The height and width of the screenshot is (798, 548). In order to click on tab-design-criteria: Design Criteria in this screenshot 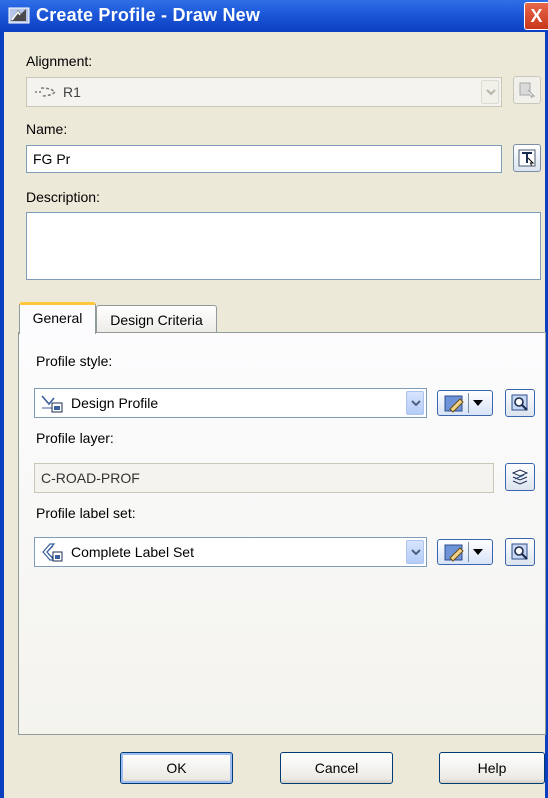, I will do `click(156, 319)`.